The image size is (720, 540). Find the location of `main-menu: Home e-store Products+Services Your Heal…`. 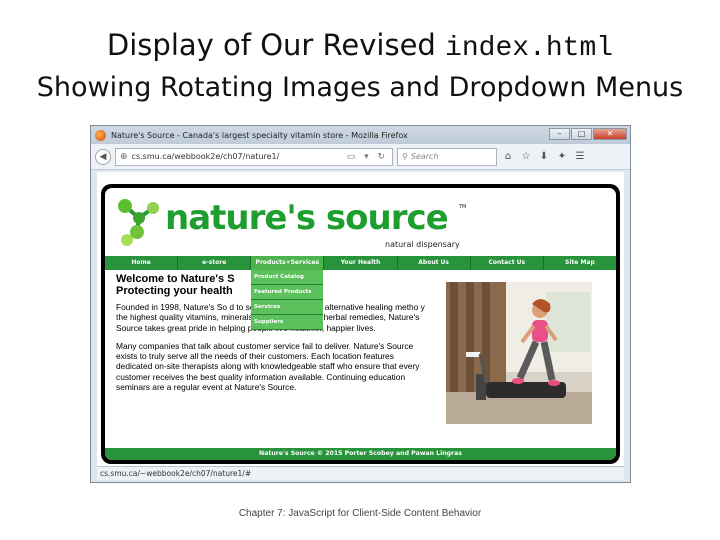

main-menu: Home e-store Products+Services Your Heal… is located at coordinates (360, 263).